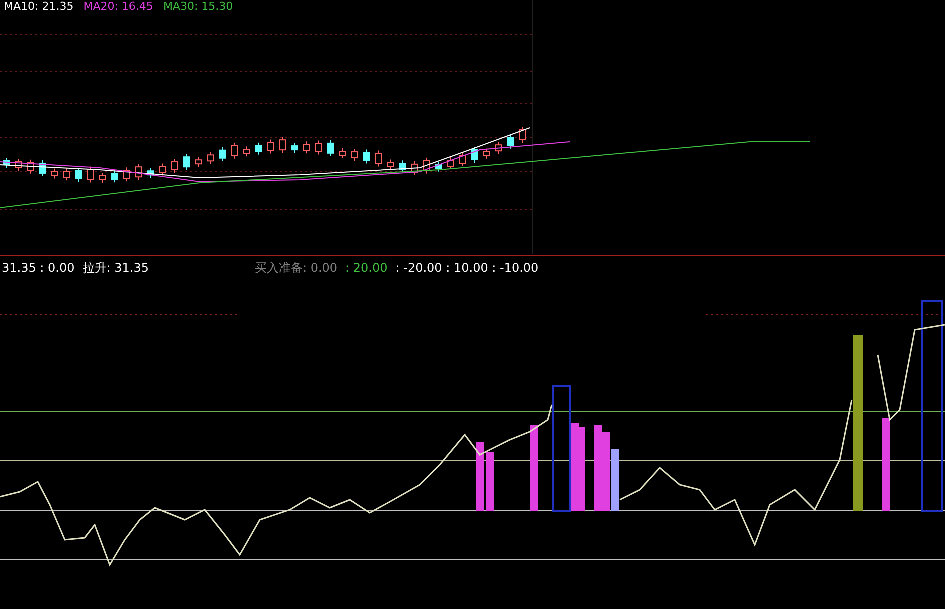 This screenshot has width=945, height=609. Describe the element at coordinates (198, 6) in the screenshot. I see `legend-label: MA30: 15.30` at that location.